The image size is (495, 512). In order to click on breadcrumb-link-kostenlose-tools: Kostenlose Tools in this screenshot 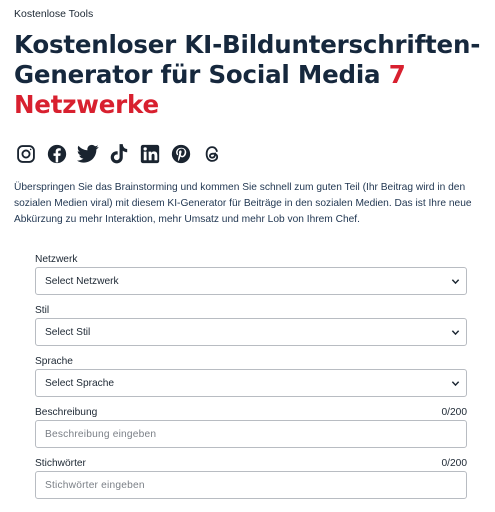, I will do `click(53, 14)`.